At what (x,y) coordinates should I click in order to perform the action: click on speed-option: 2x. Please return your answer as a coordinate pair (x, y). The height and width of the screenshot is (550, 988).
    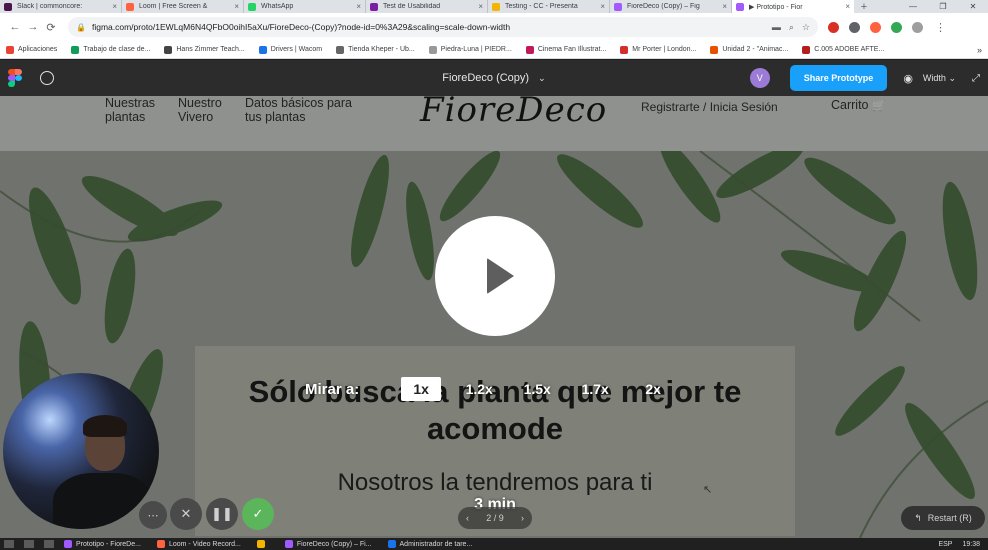
    Looking at the image, I should click on (653, 389).